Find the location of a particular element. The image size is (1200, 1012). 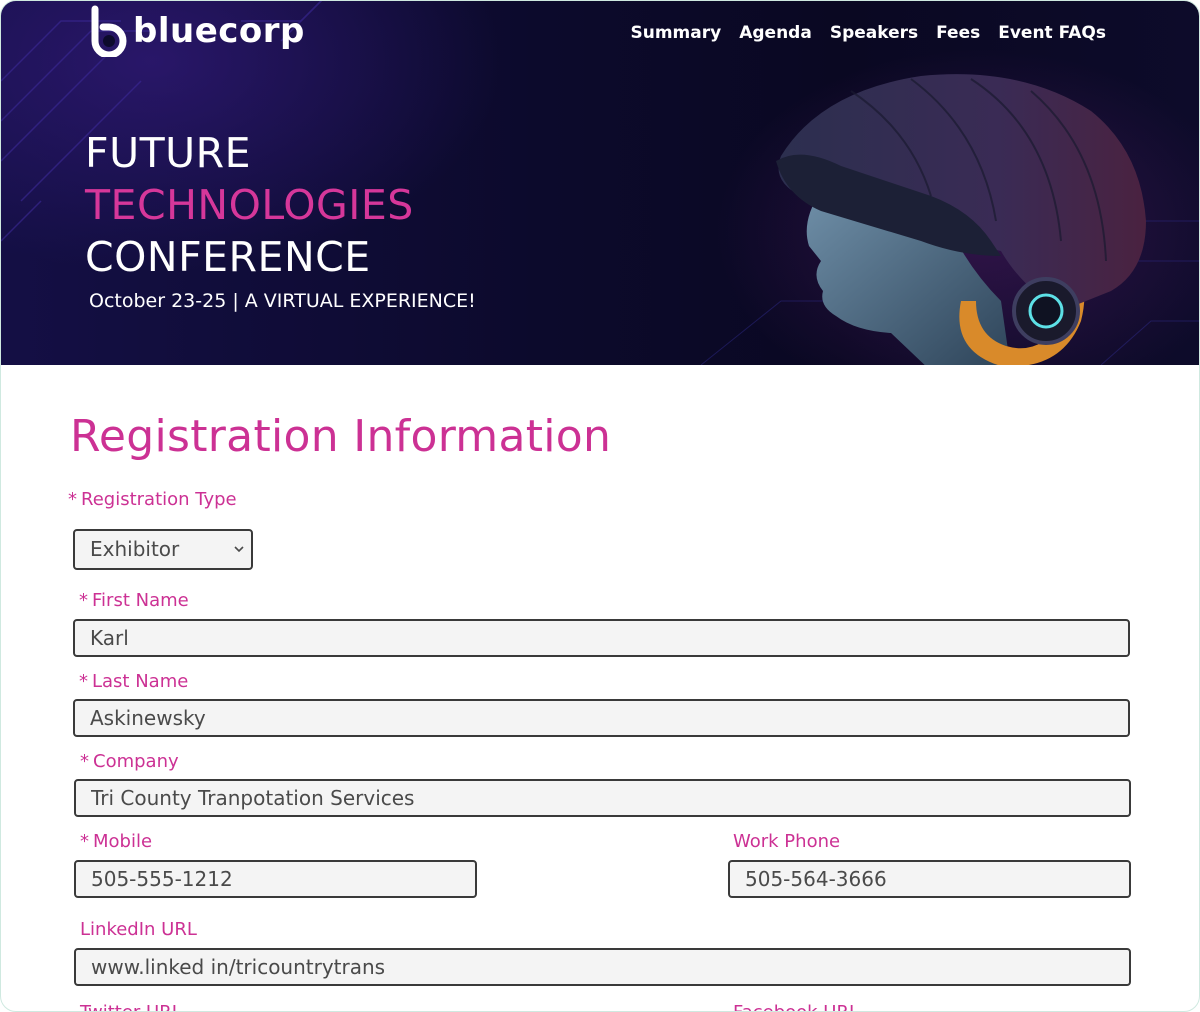

registration-title: Registration Information is located at coordinates (341, 436).